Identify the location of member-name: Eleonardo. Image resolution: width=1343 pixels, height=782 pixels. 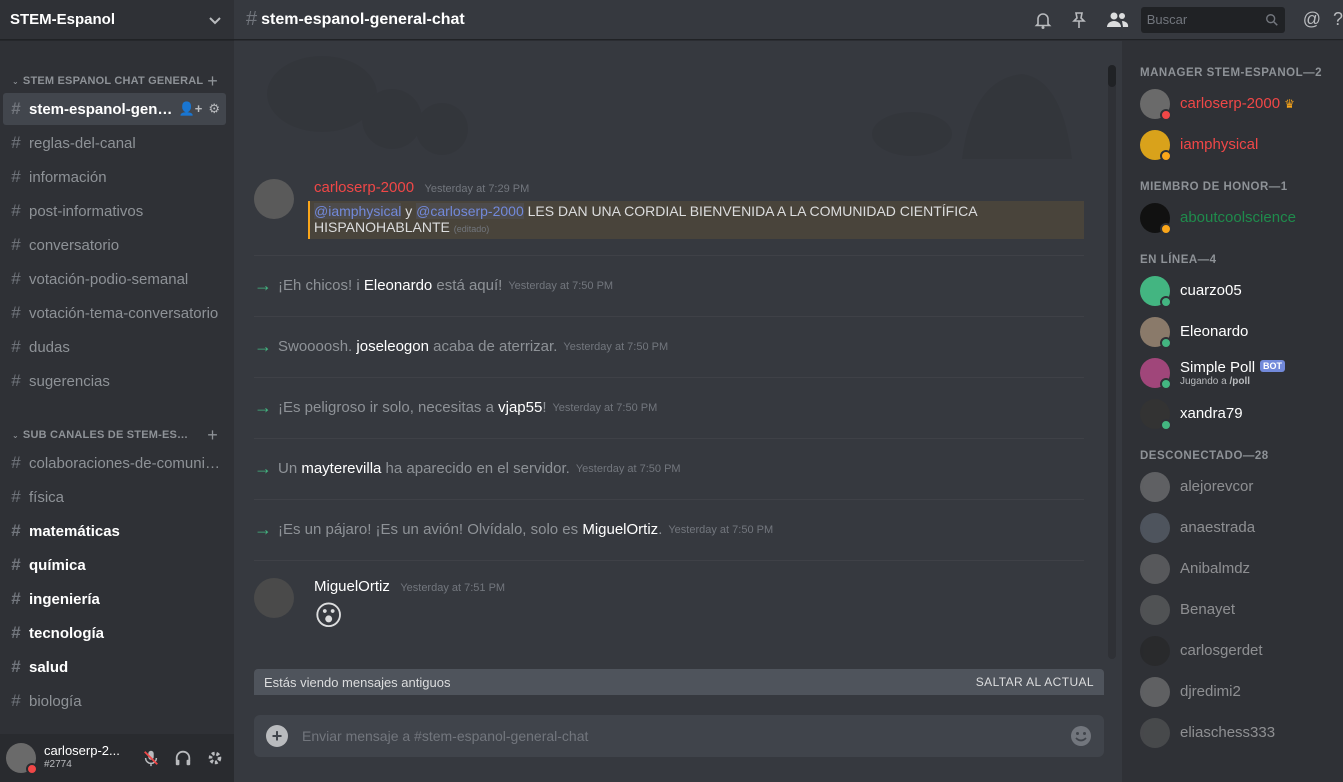
(1214, 331).